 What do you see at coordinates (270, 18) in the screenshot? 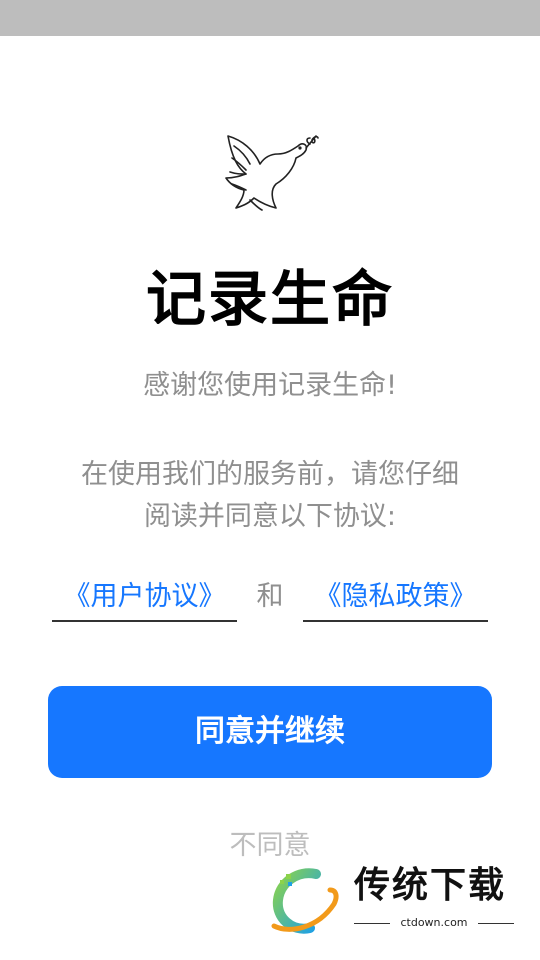
I see `status-bar` at bounding box center [270, 18].